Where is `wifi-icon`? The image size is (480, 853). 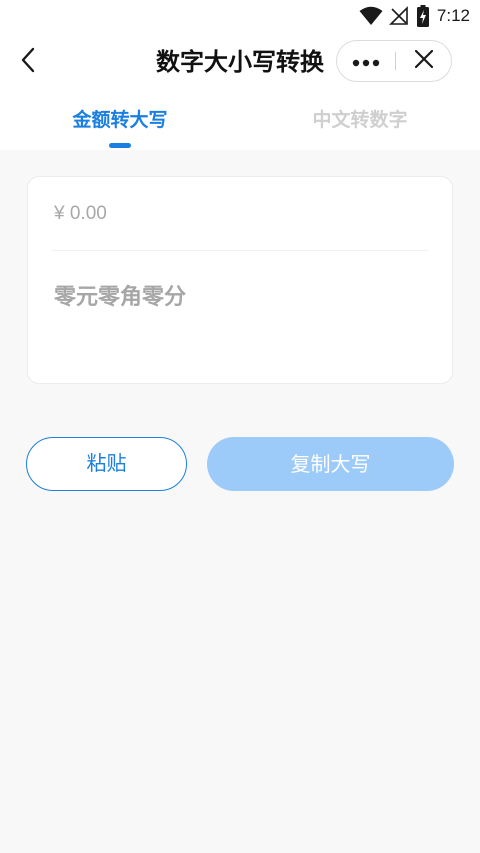 wifi-icon is located at coordinates (371, 16).